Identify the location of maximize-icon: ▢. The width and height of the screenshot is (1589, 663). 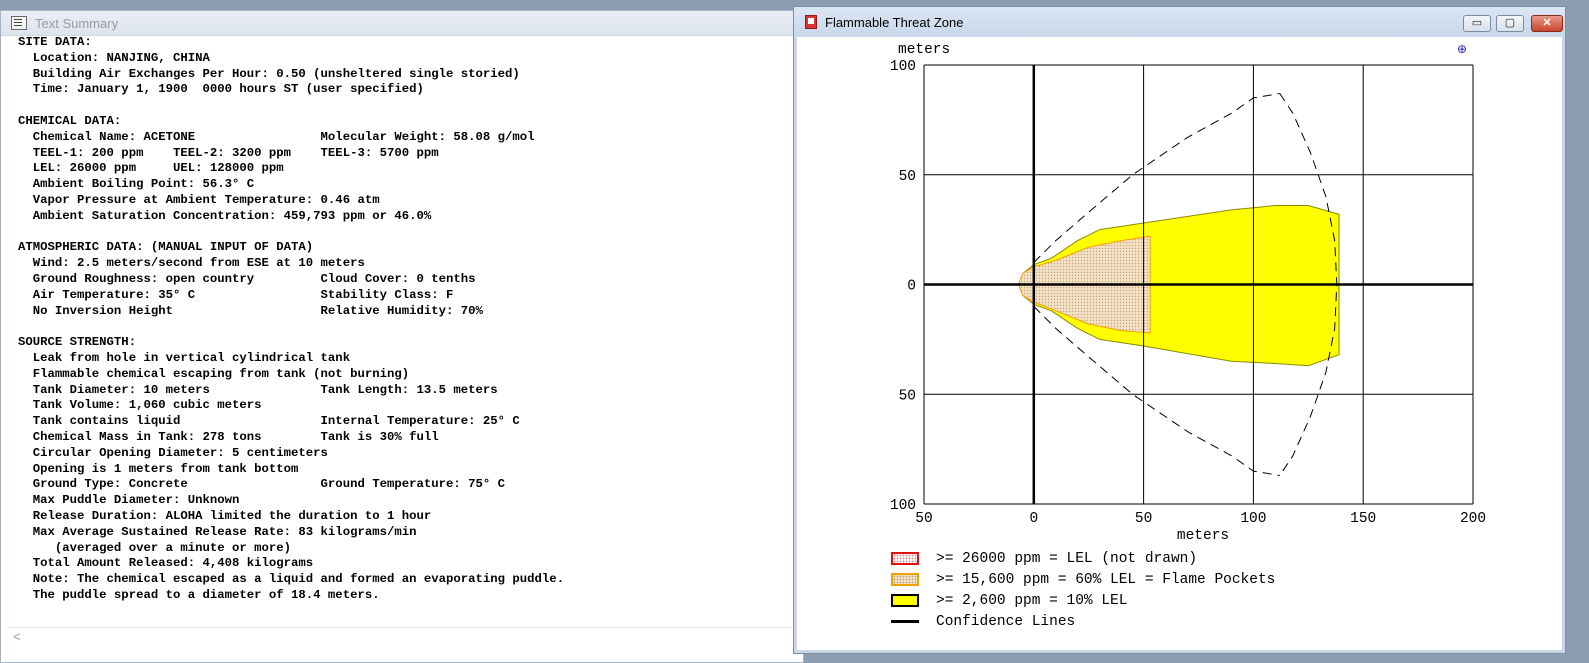
(1510, 23).